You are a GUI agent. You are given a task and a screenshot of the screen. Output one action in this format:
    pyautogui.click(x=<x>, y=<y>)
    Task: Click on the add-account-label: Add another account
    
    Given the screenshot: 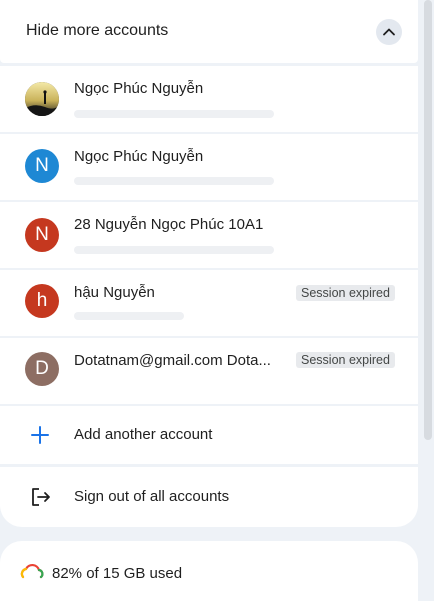 What is the action you would take?
    pyautogui.click(x=143, y=434)
    